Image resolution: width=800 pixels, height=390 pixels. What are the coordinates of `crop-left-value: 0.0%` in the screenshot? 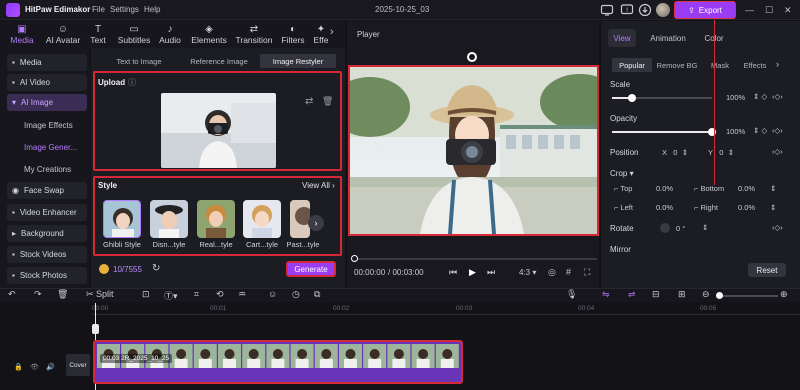 It's located at (664, 207).